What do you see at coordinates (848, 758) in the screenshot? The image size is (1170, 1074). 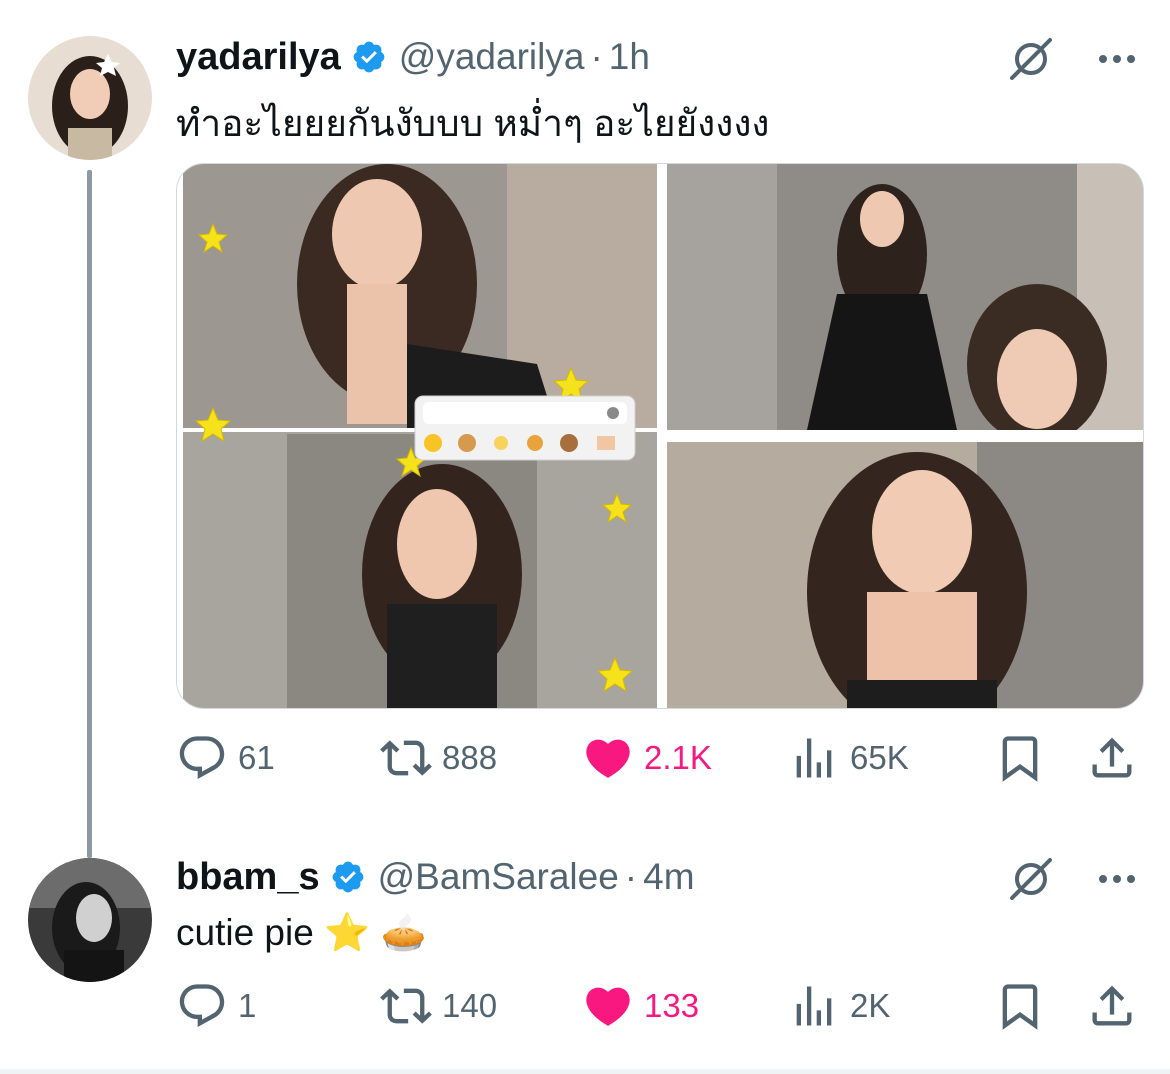 I see `views-button: 65K` at bounding box center [848, 758].